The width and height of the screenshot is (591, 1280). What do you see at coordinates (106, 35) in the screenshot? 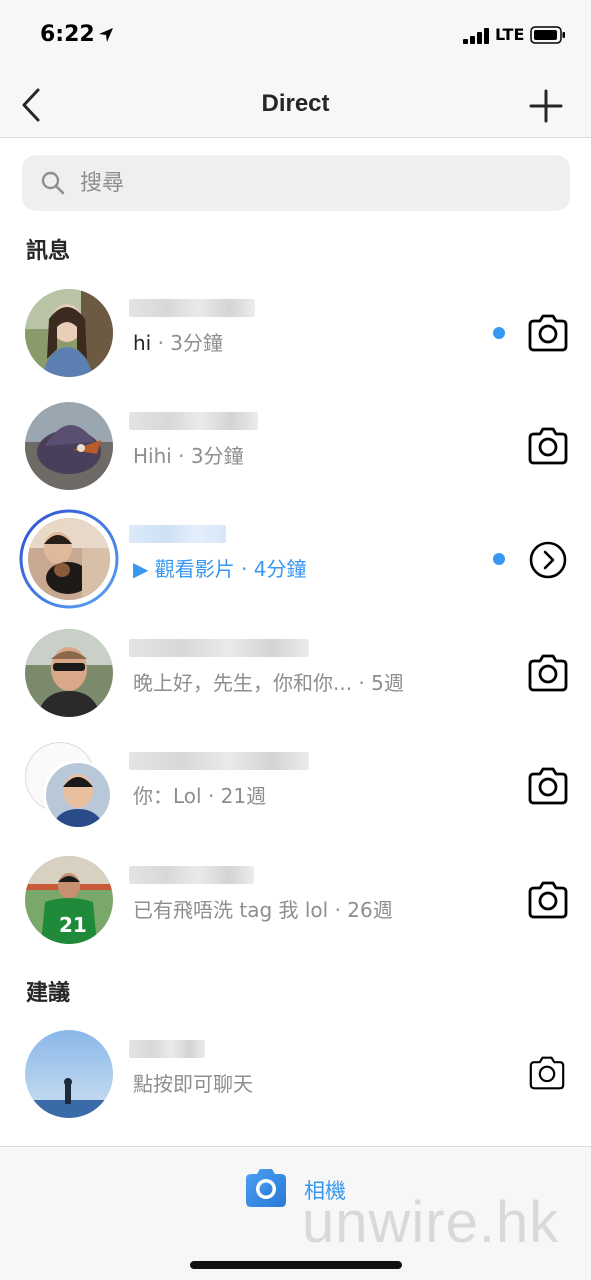
I see `location-arrow-icon` at bounding box center [106, 35].